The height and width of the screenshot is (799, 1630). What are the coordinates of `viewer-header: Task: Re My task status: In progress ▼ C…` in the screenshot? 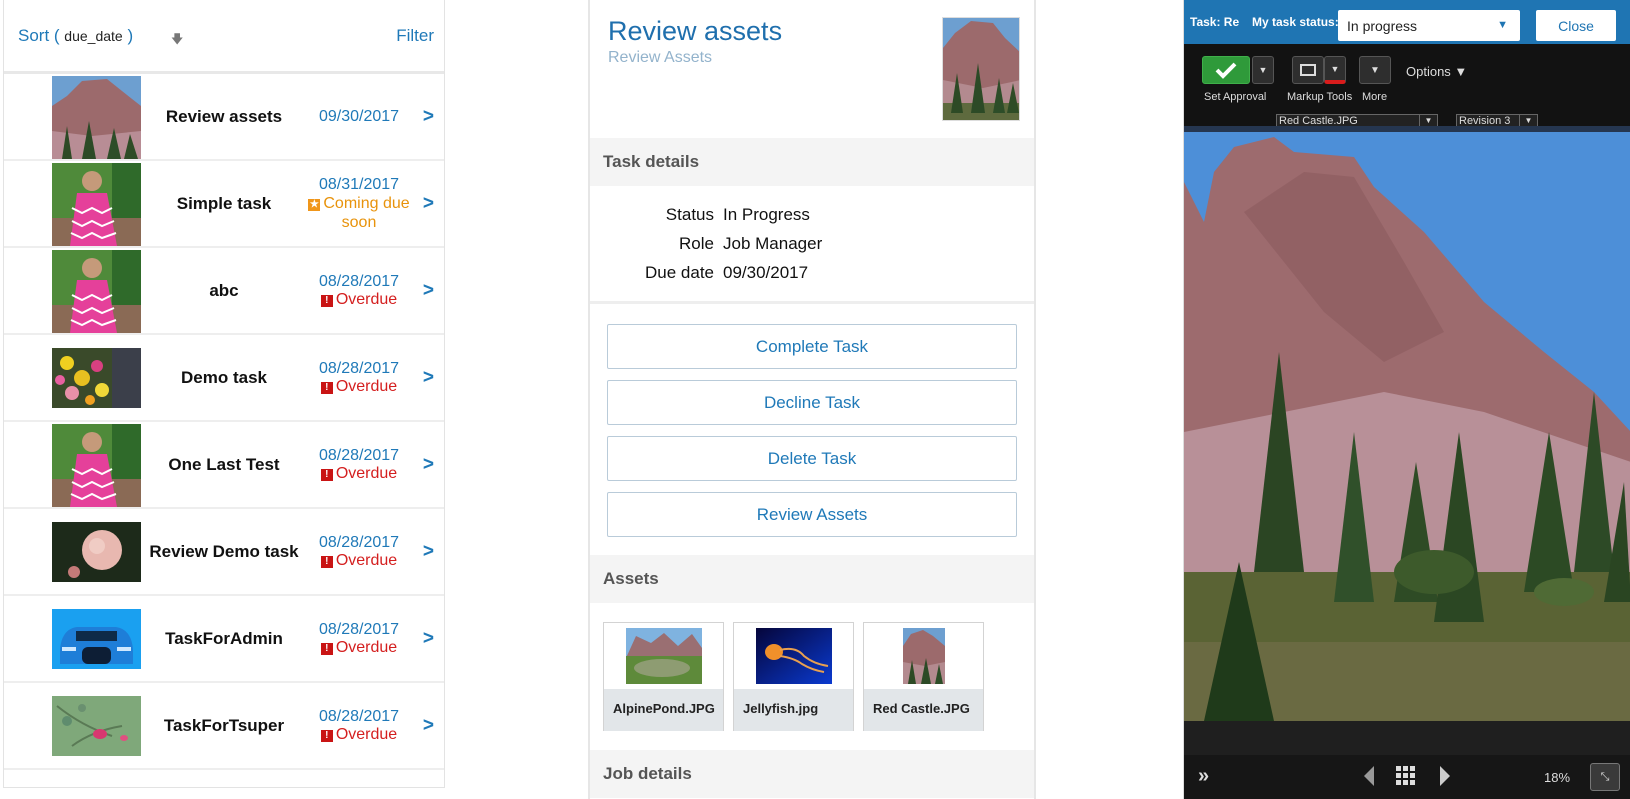 It's located at (1407, 22).